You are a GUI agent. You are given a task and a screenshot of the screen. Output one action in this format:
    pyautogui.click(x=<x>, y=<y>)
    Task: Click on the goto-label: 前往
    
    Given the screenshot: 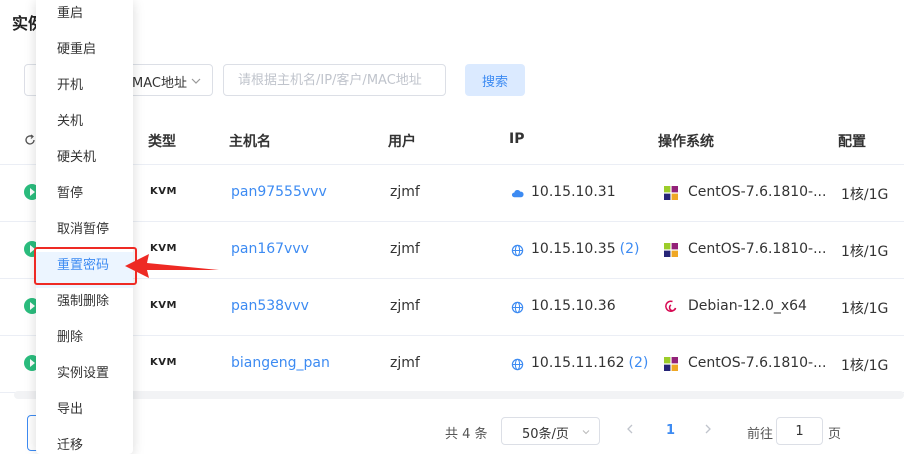 What is the action you would take?
    pyautogui.click(x=760, y=434)
    